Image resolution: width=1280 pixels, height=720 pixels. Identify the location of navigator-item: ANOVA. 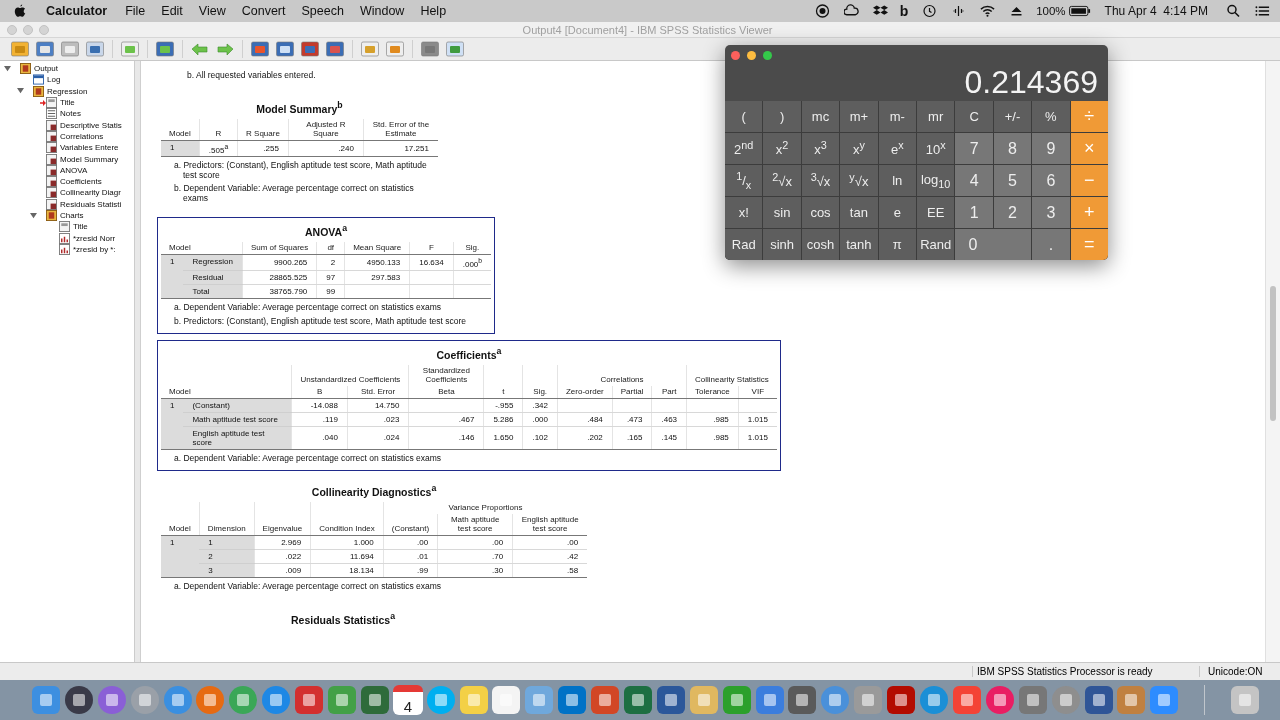
(74, 170).